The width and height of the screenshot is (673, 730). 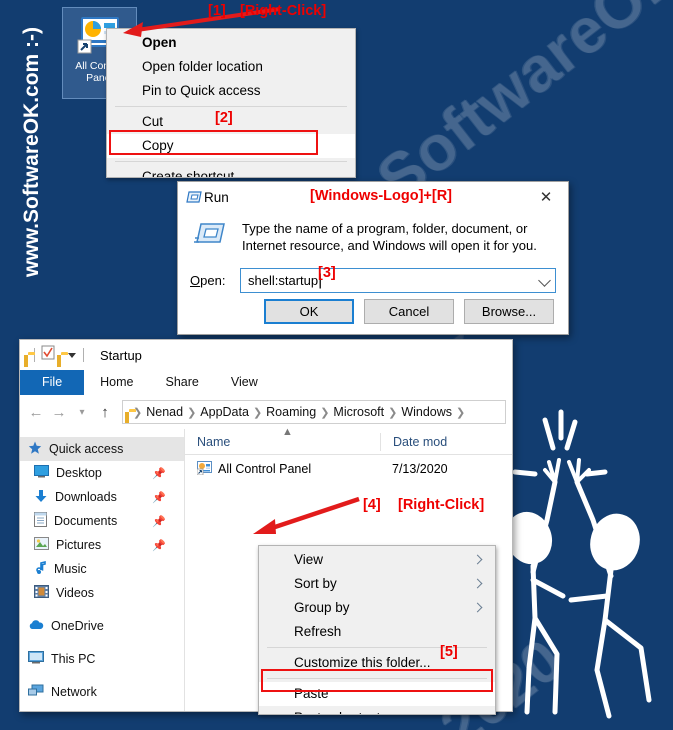 What do you see at coordinates (377, 584) in the screenshot?
I see `menu-item-sort-by: Sort by` at bounding box center [377, 584].